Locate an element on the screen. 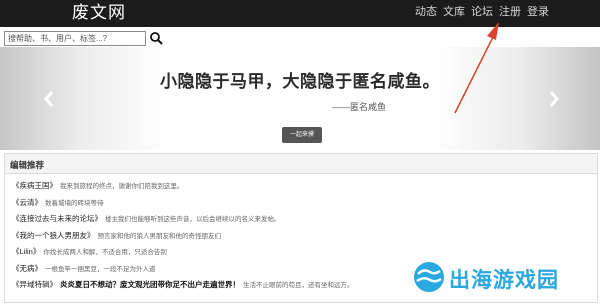 The width and height of the screenshot is (600, 304). list-item: 《连接过去与未来的论坛》 楼主我们也能够听到这些声音，以后会继续以的名义来发帖。 is located at coordinates (146, 219).